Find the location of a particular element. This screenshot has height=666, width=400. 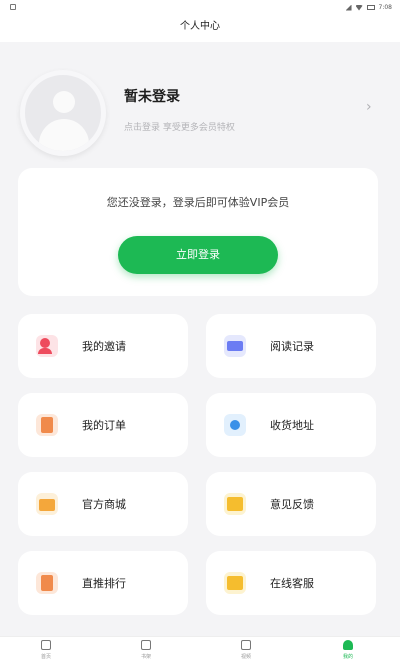

menu-item-feedback: 意见反馈 is located at coordinates (291, 504).